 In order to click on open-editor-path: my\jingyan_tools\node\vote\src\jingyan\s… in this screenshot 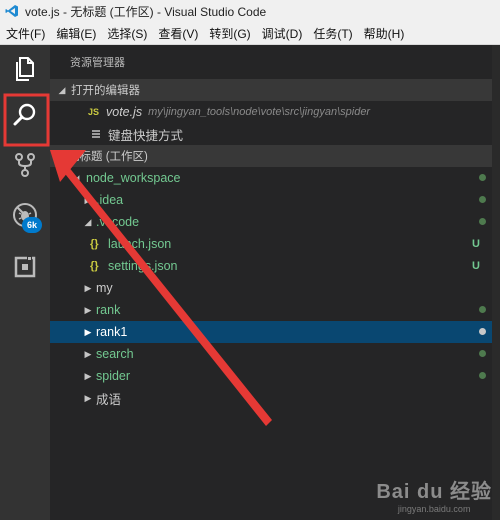, I will do `click(259, 112)`.